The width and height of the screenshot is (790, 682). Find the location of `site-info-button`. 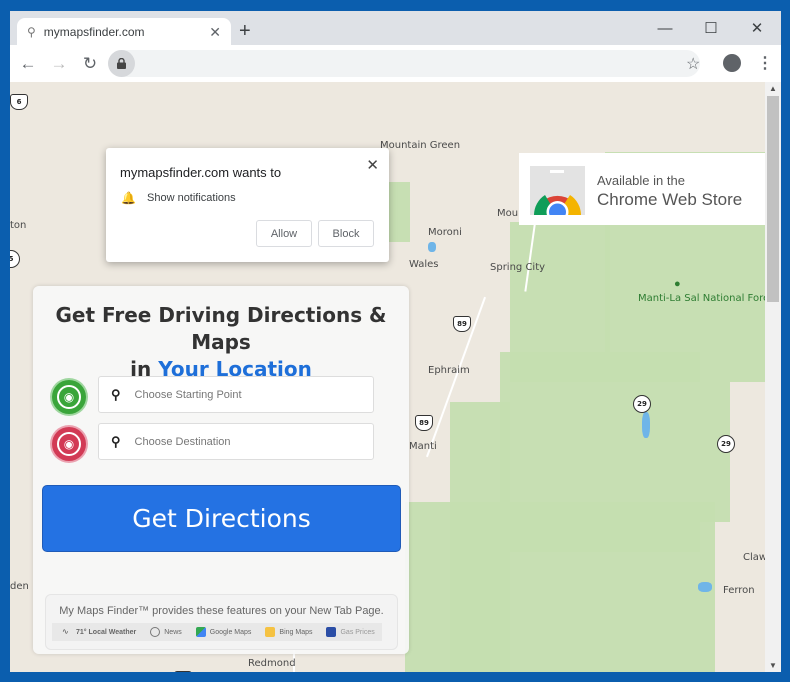

site-info-button is located at coordinates (121, 63).